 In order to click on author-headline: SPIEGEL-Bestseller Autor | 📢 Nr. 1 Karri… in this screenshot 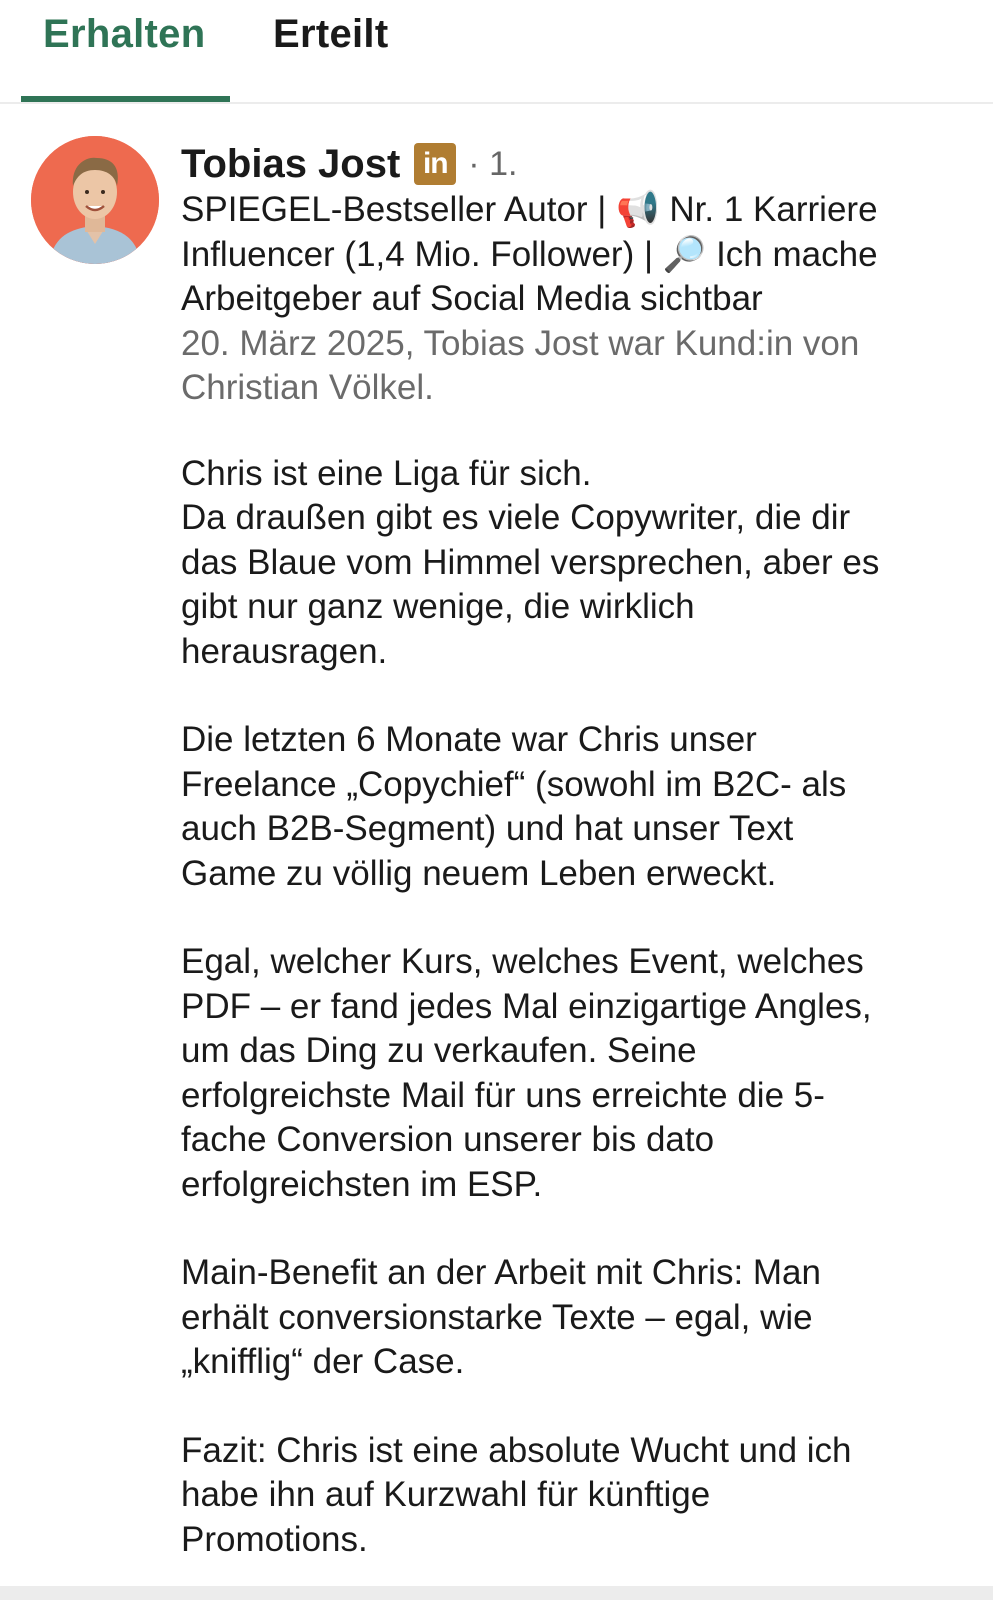, I will do `click(576, 255)`.